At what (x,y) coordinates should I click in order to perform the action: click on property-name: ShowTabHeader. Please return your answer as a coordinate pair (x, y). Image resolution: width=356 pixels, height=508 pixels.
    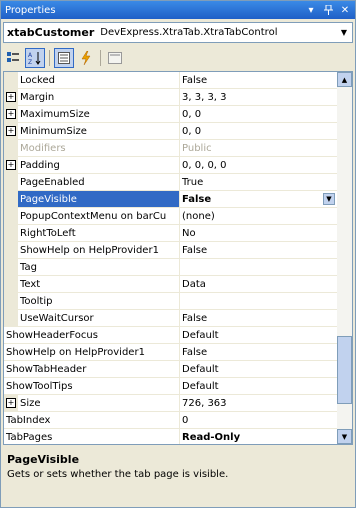
    Looking at the image, I should click on (92, 369).